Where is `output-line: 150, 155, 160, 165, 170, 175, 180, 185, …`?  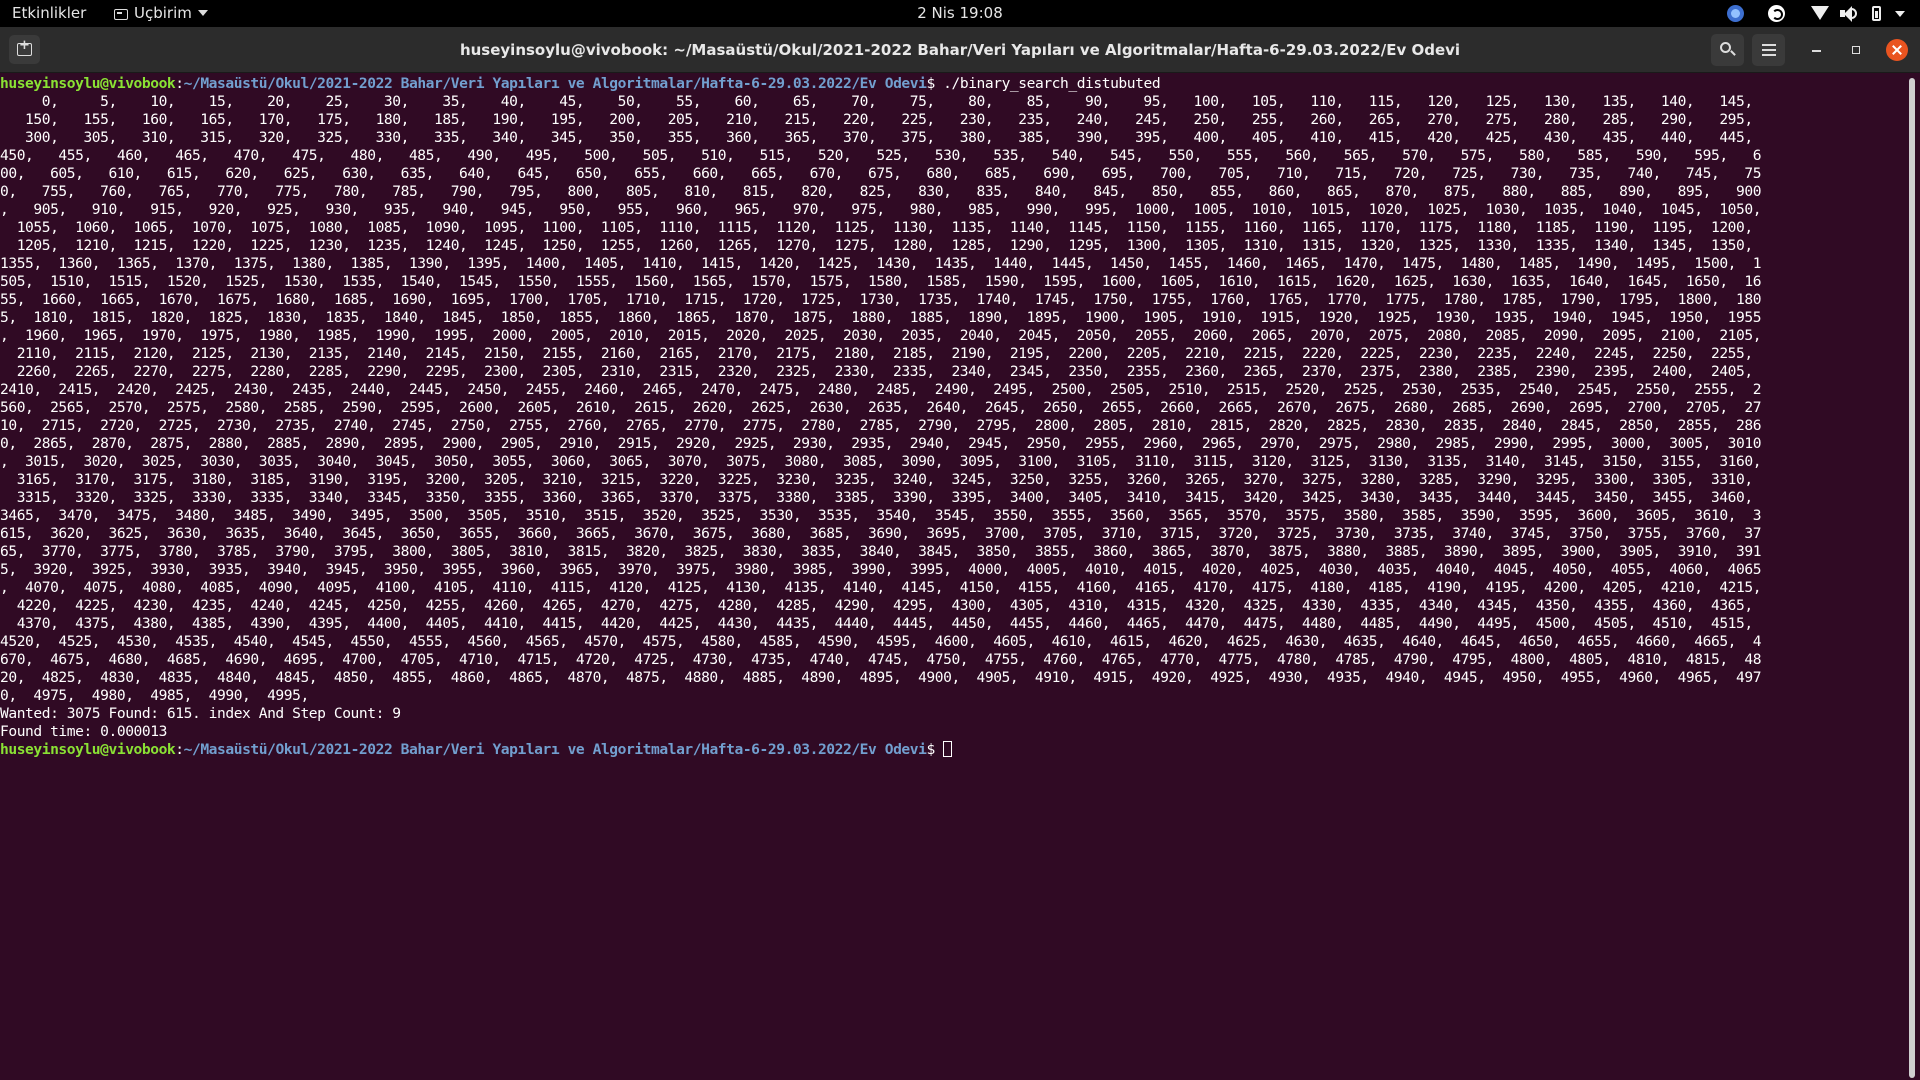
output-line: 150, 155, 160, 165, 170, 175, 180, 185, … is located at coordinates (876, 119).